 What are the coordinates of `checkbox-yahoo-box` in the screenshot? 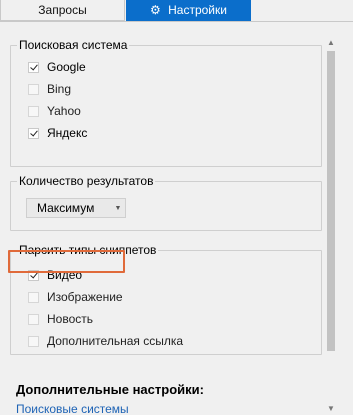 It's located at (33, 111).